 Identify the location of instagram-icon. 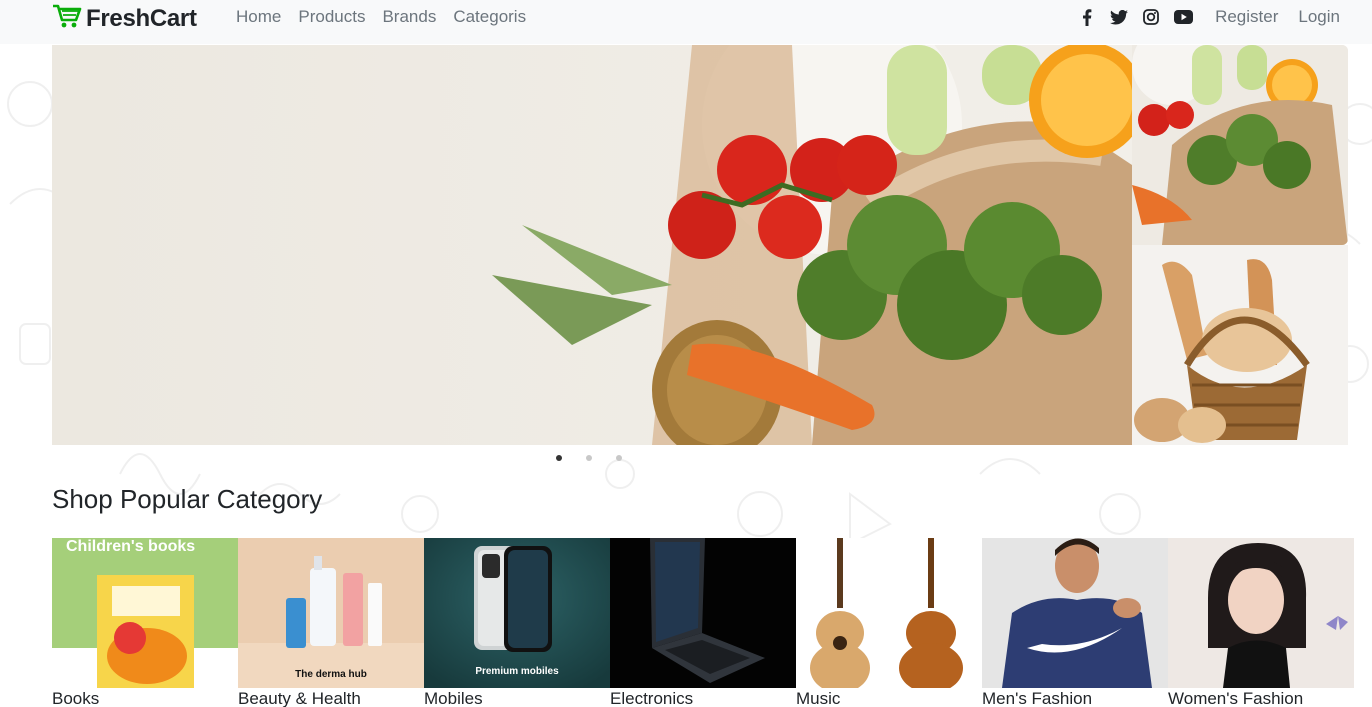
(1151, 17).